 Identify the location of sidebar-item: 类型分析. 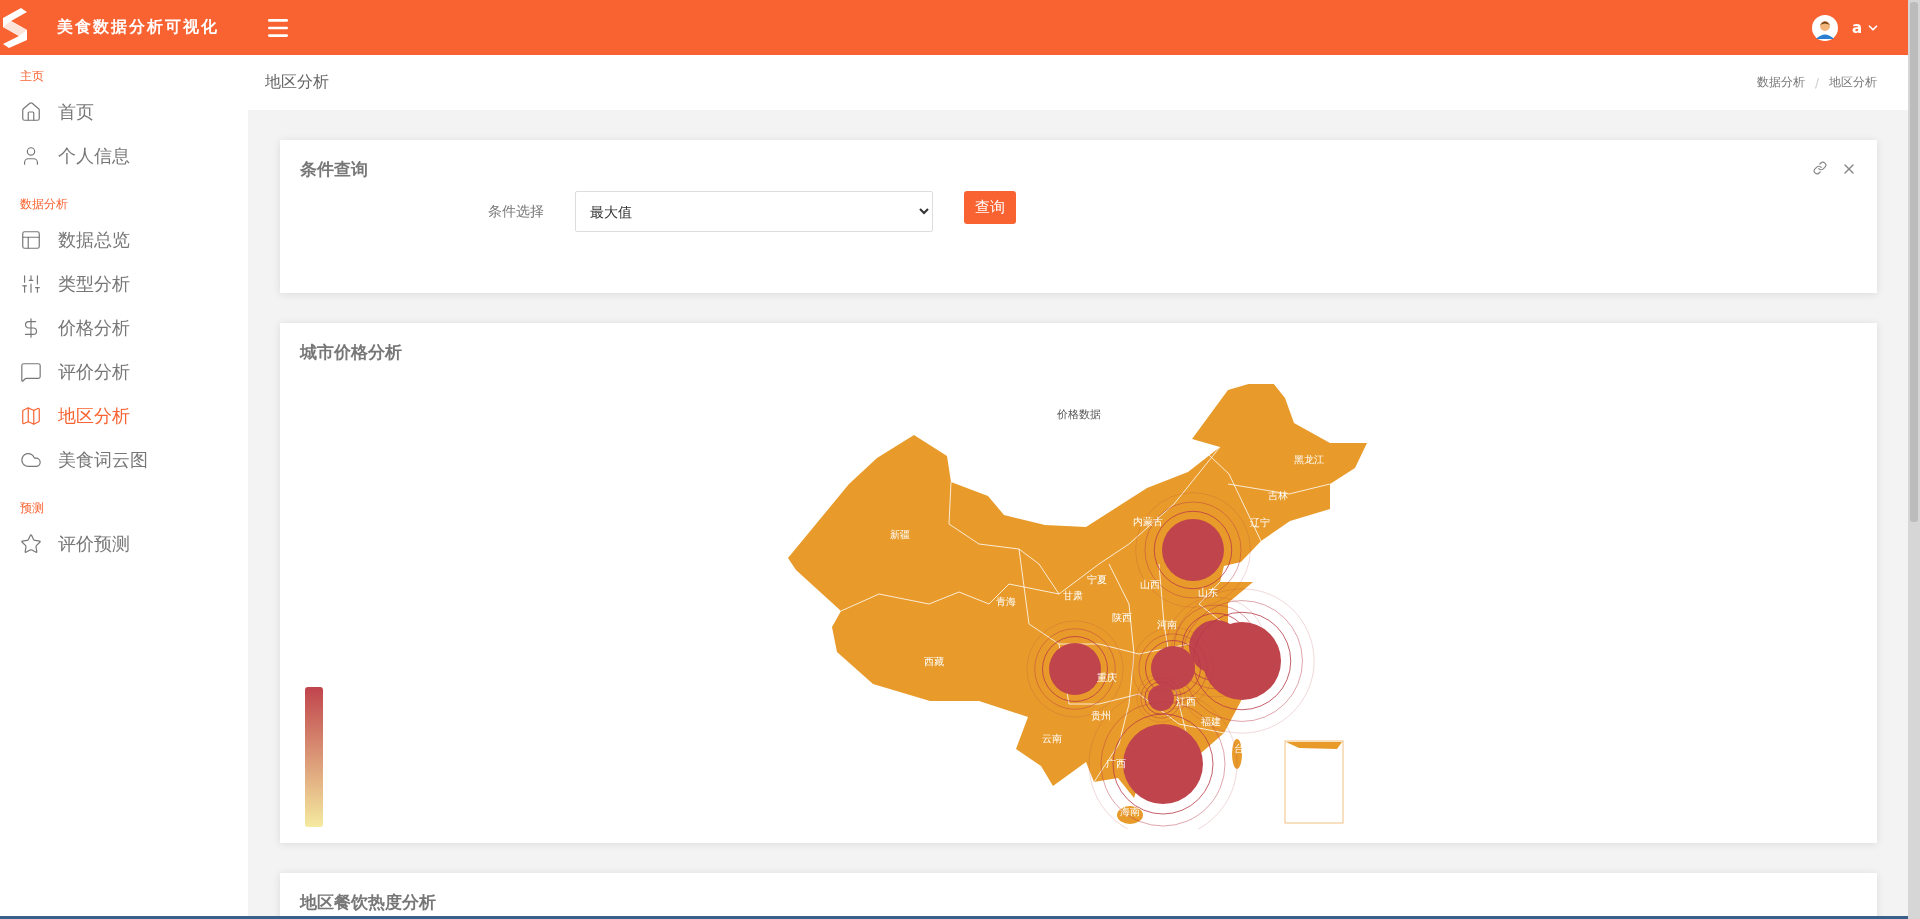
(124, 283).